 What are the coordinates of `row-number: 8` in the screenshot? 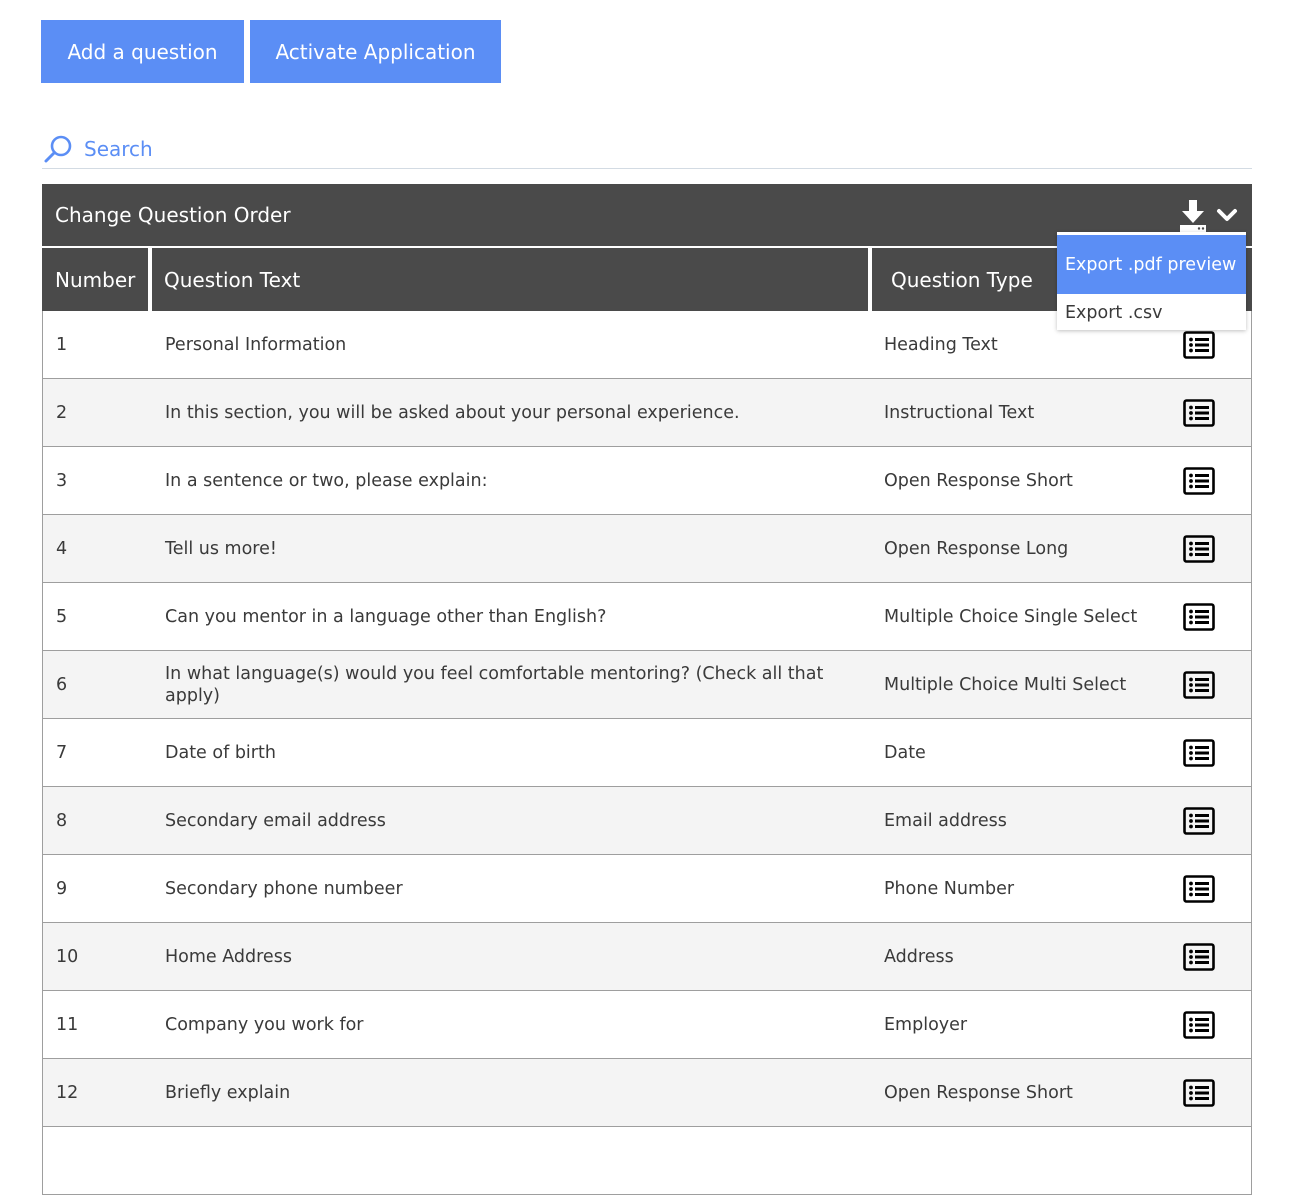 It's located at (62, 820).